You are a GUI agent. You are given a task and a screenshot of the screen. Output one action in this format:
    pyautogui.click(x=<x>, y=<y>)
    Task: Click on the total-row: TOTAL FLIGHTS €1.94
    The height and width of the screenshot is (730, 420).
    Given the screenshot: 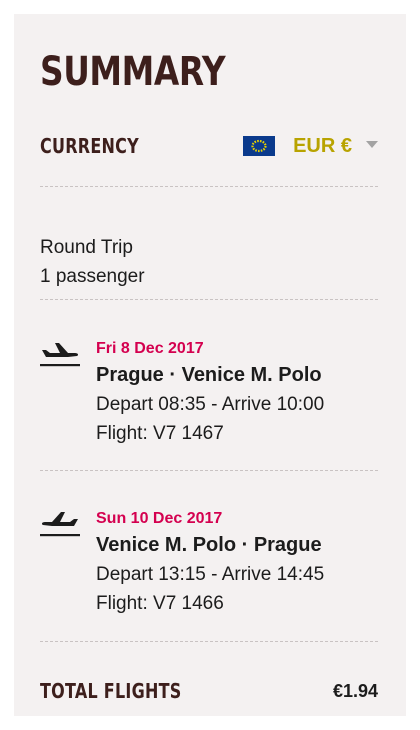 What is the action you would take?
    pyautogui.click(x=209, y=691)
    